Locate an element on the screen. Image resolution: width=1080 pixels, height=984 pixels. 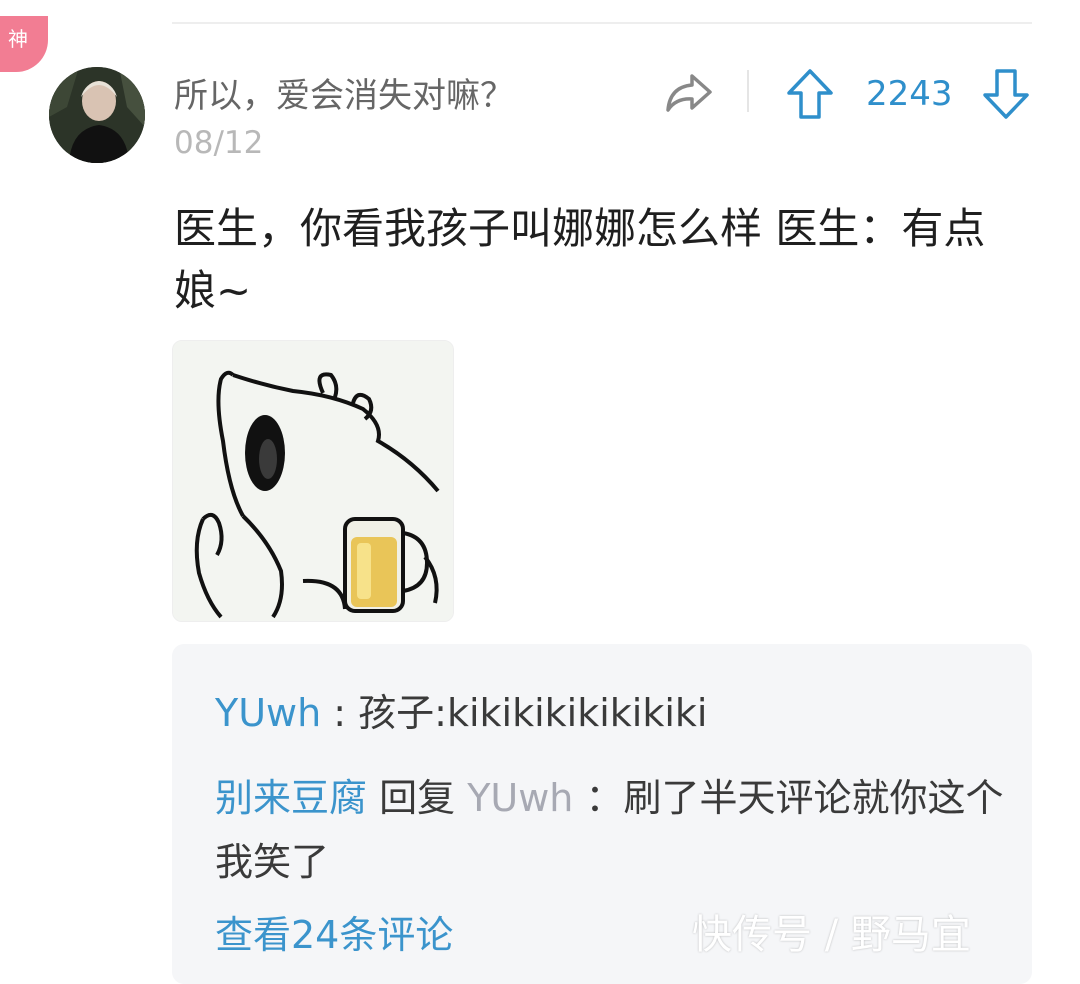
post-image is located at coordinates (313, 481).